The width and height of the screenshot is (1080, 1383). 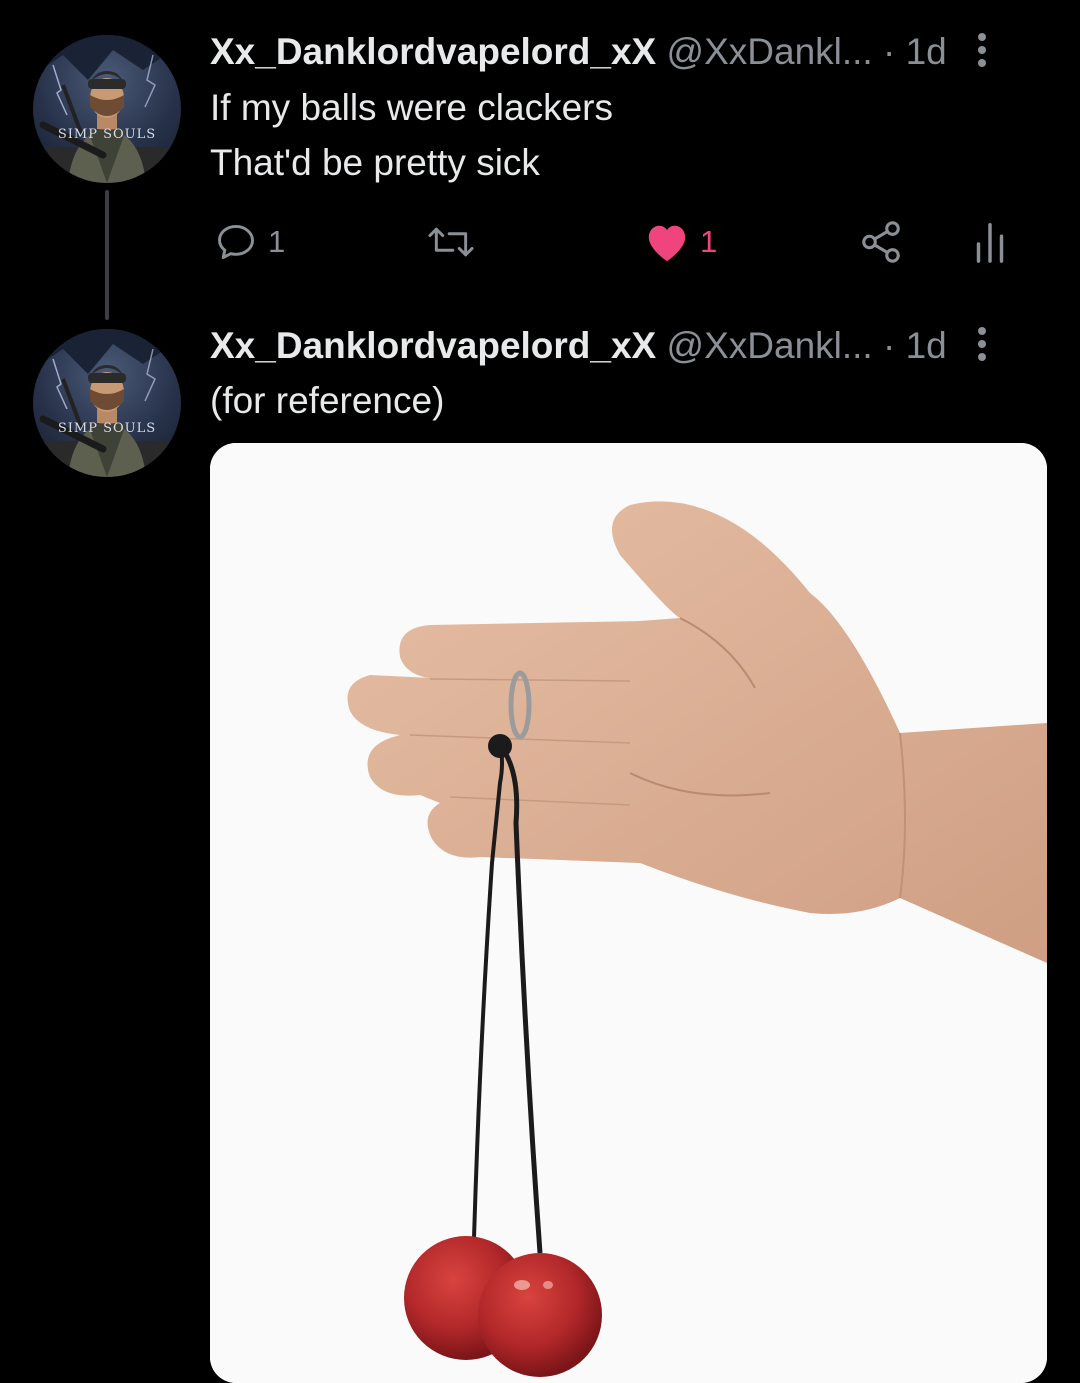 I want to click on bar-chart-icon, so click(x=990, y=243).